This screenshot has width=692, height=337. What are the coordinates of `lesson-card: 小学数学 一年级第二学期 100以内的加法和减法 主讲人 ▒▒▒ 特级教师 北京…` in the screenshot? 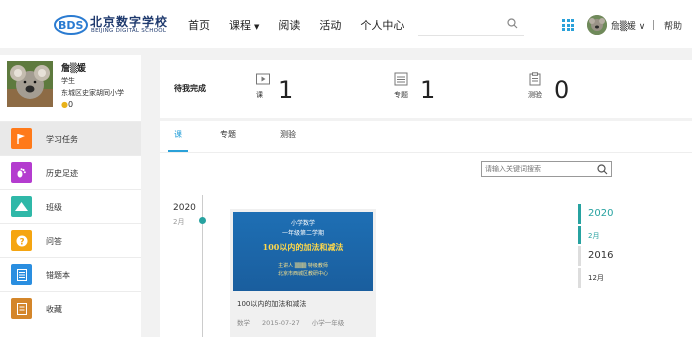 It's located at (303, 273).